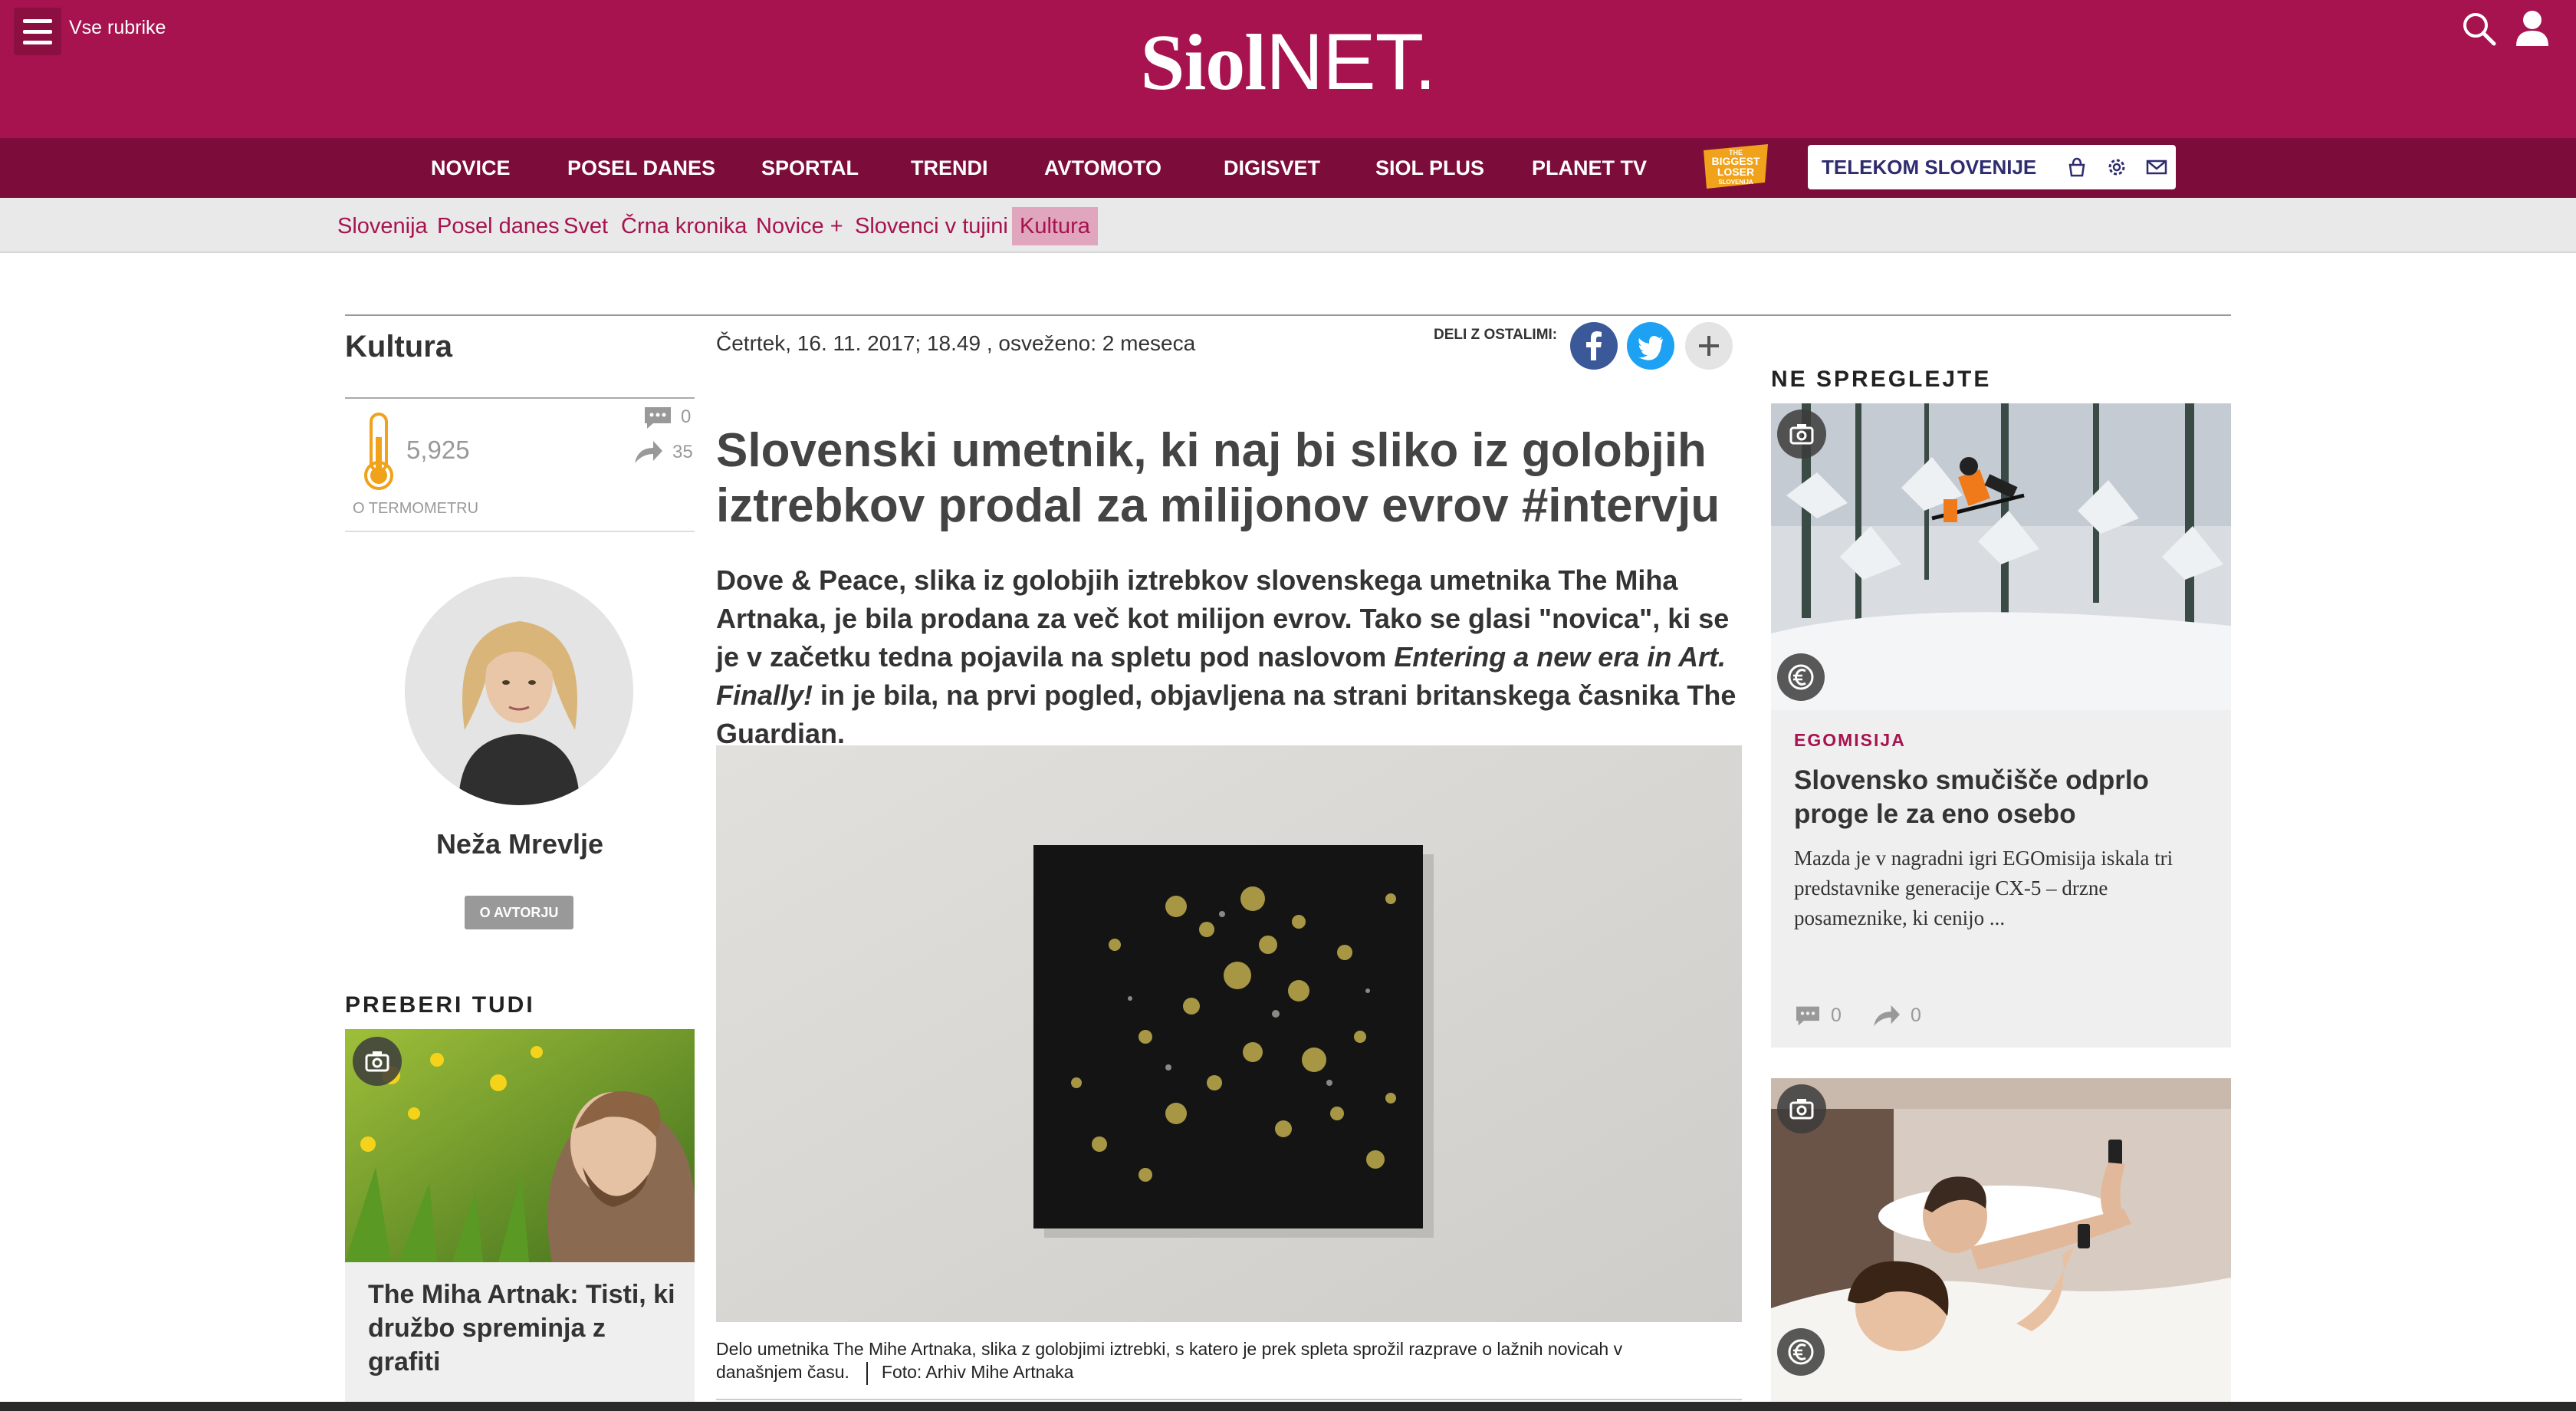 The image size is (2576, 1411). Describe the element at coordinates (498, 226) in the screenshot. I see `subnav-item-posel-danes: Posel danes` at that location.